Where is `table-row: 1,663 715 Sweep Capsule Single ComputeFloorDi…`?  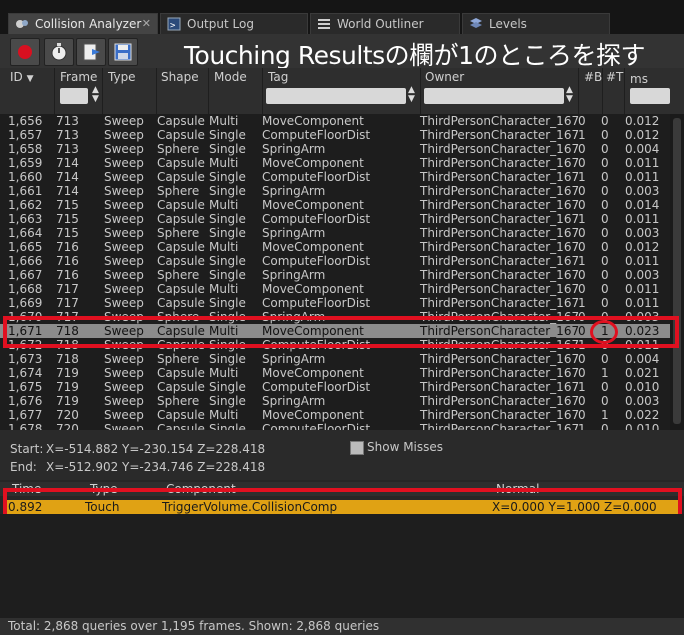
table-row: 1,663 715 Sweep Capsule Single ComputeFloorDi… is located at coordinates (335, 219).